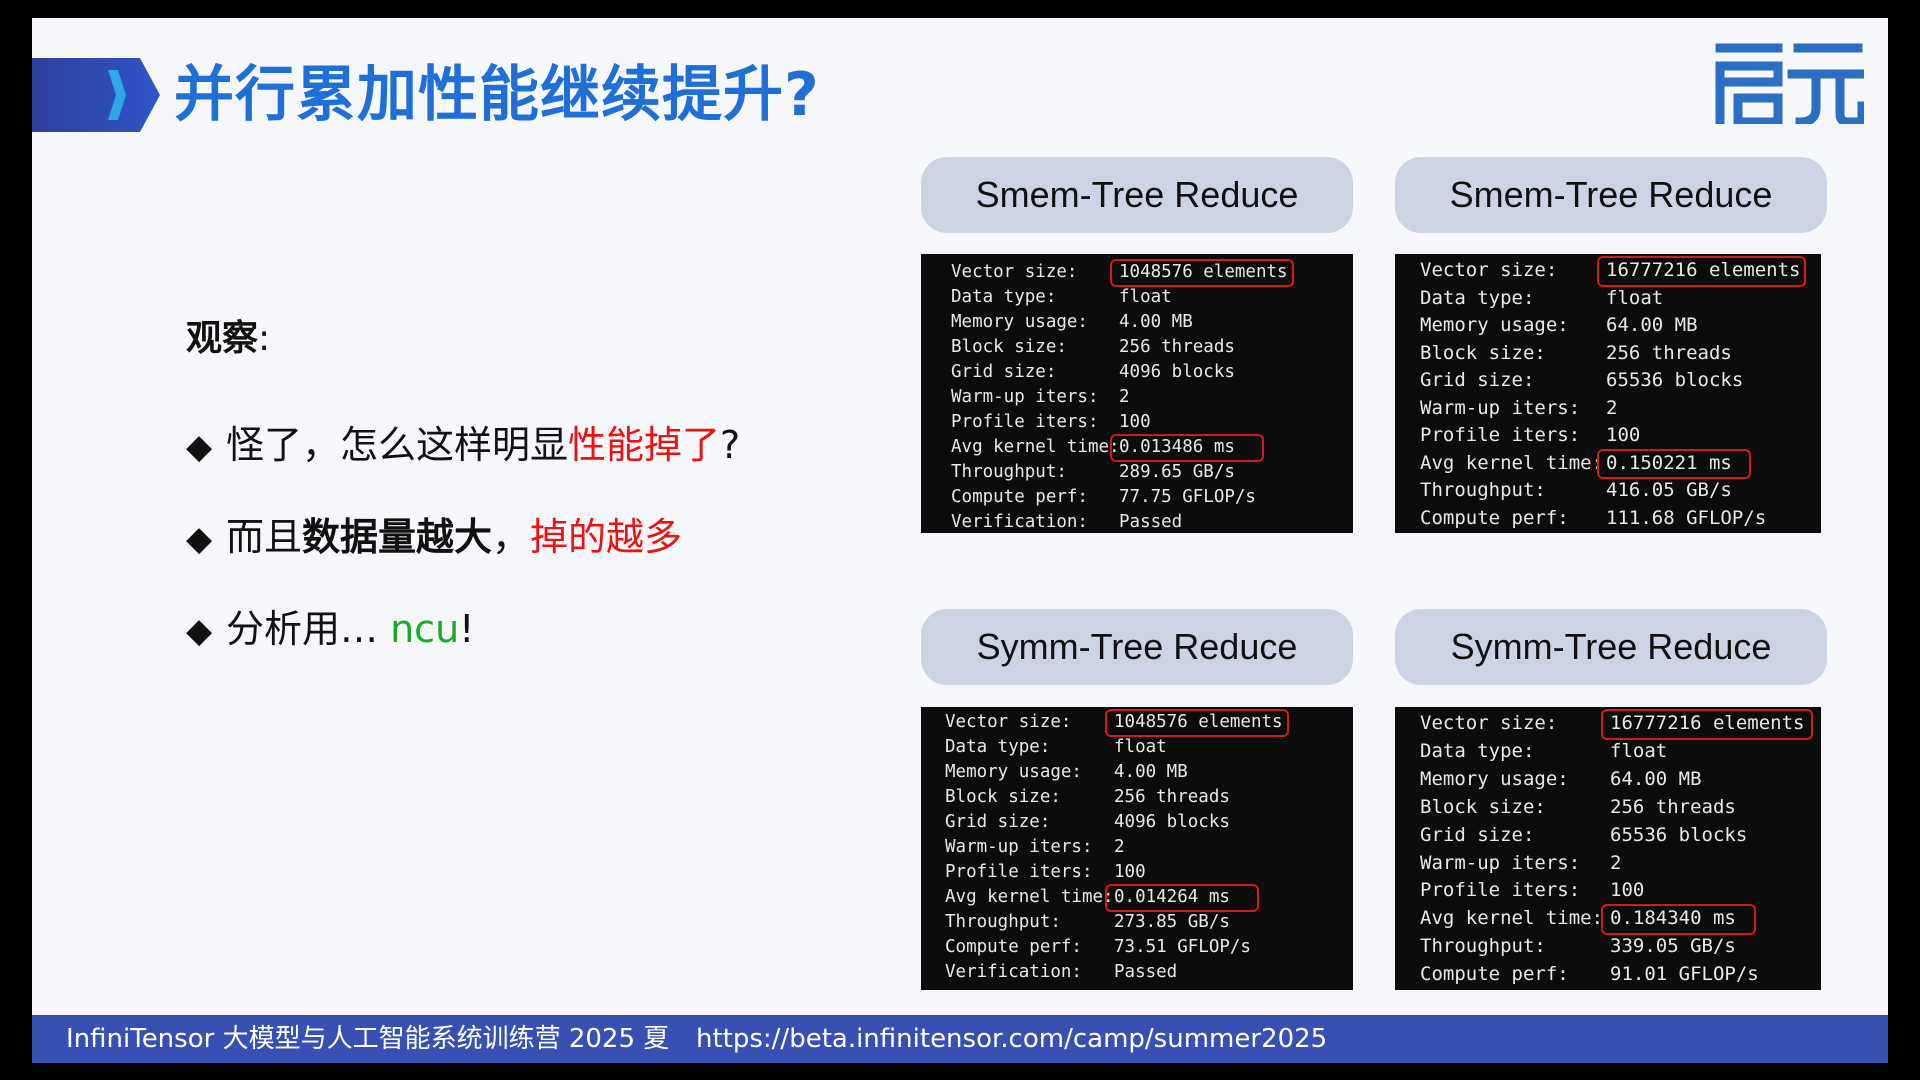 This screenshot has height=1080, width=1920. Describe the element at coordinates (1187, 497) in the screenshot. I see `terminal-value: 77.75 GFLOP/s` at that location.